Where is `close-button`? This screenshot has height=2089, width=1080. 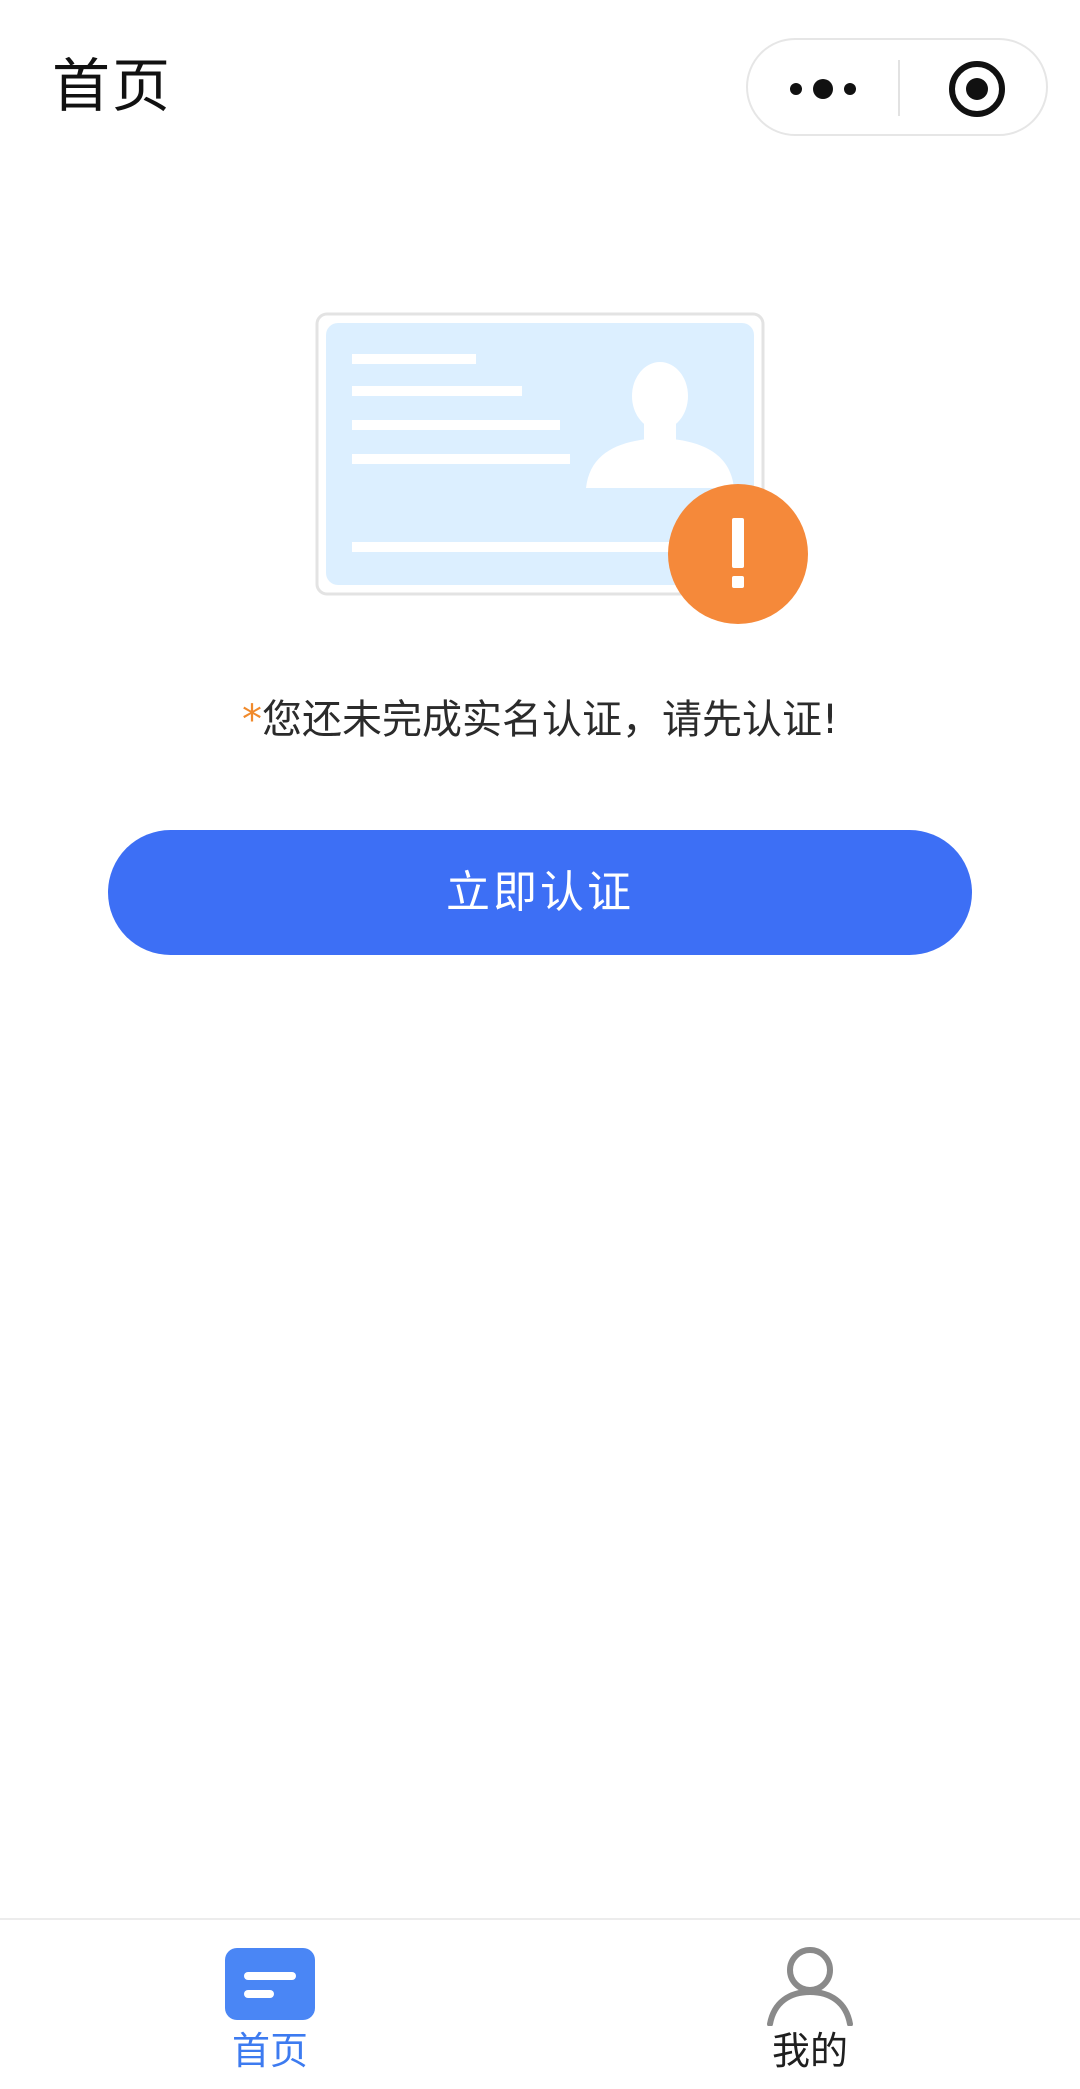 close-button is located at coordinates (973, 87).